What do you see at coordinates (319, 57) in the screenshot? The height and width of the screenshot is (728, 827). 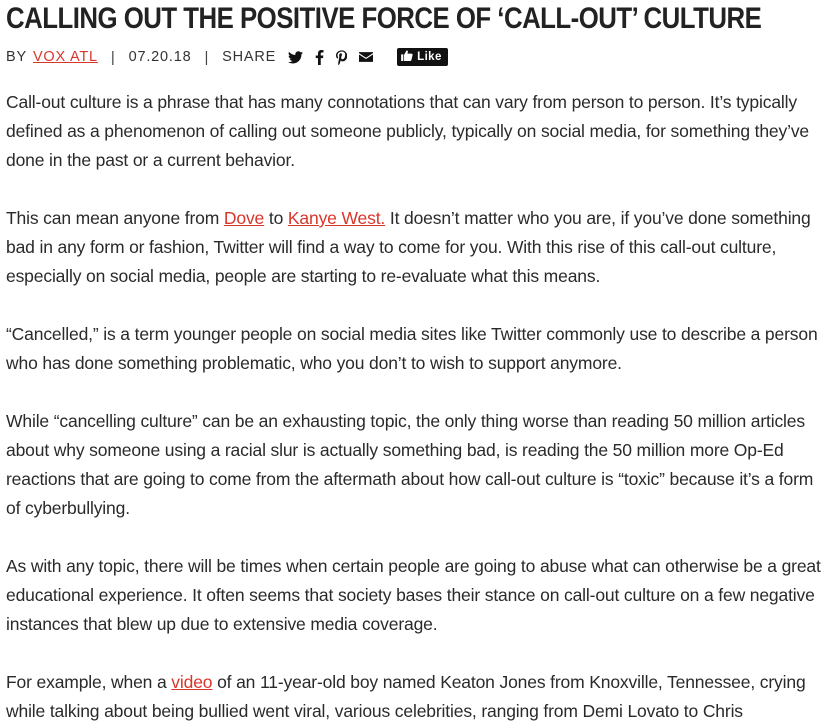 I see `facebook-icon` at bounding box center [319, 57].